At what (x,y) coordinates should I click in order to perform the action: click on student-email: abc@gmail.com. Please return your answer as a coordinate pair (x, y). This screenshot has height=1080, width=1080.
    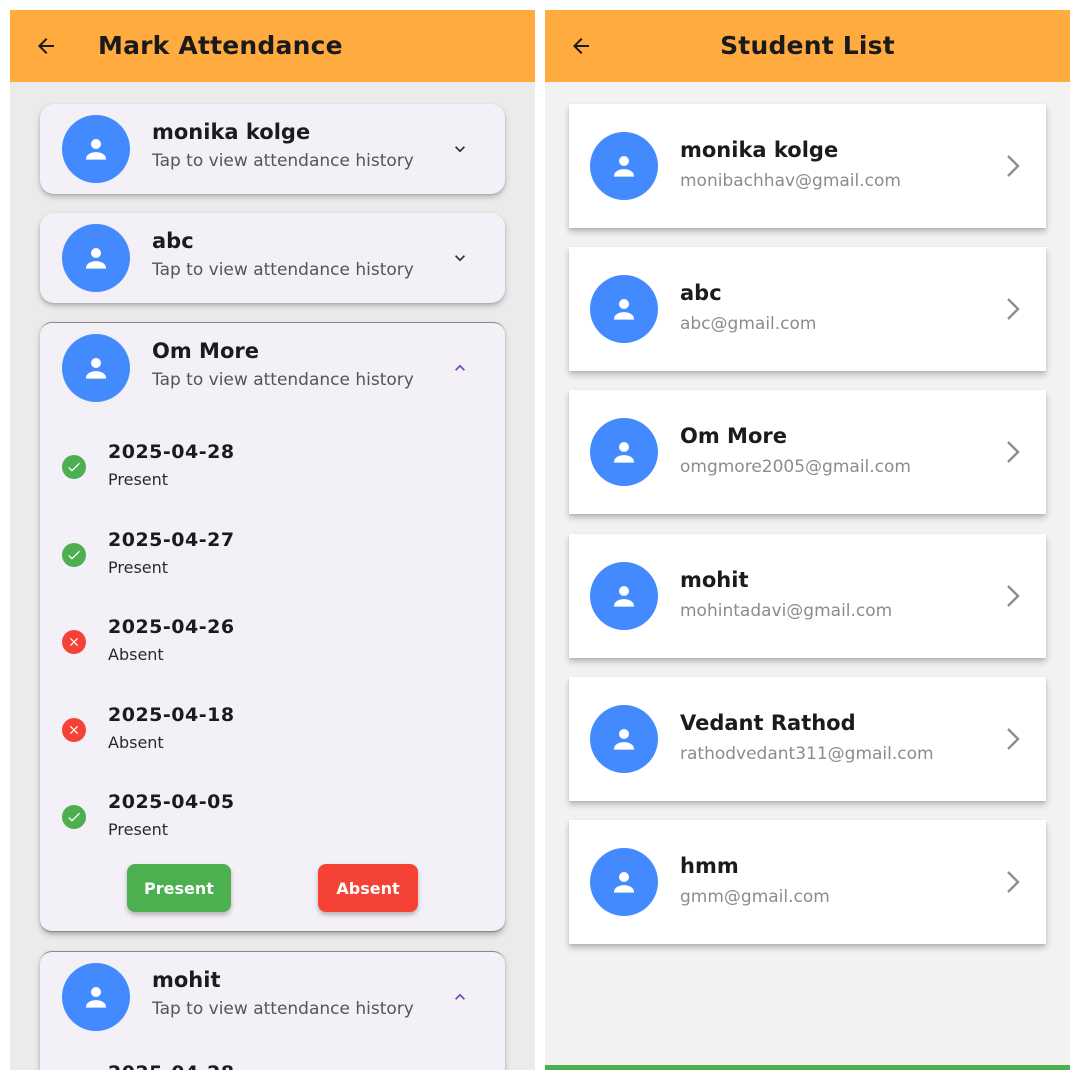
    Looking at the image, I should click on (748, 324).